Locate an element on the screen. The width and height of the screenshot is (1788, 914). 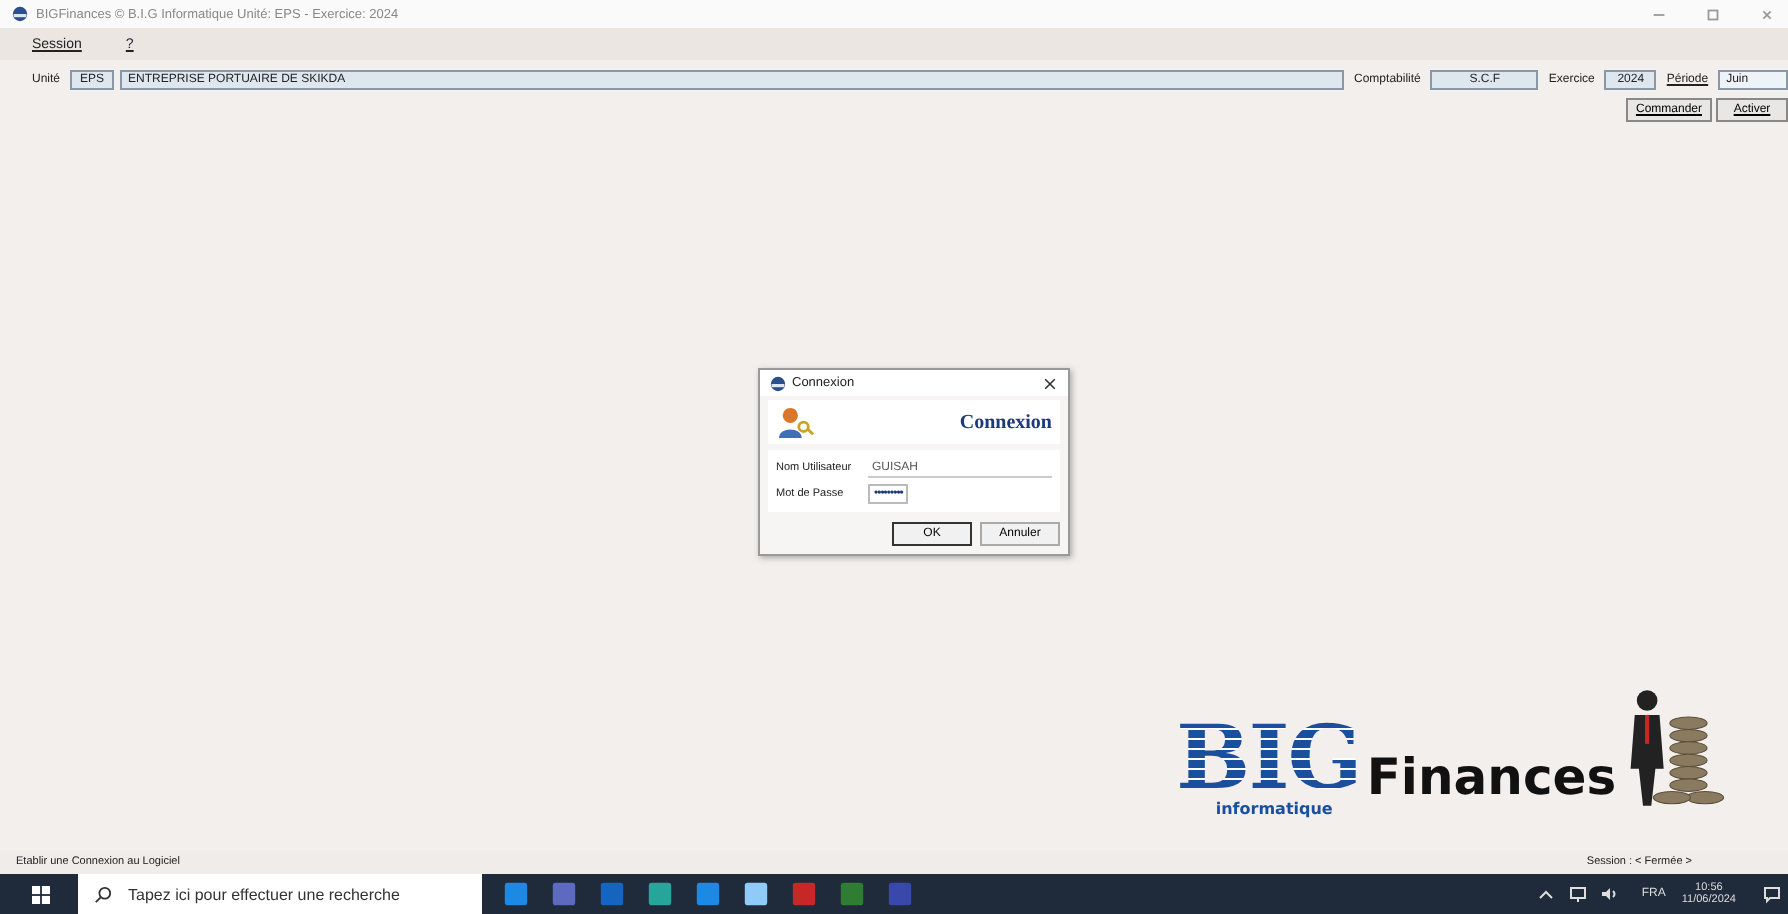
network-icon is located at coordinates (1577, 894).